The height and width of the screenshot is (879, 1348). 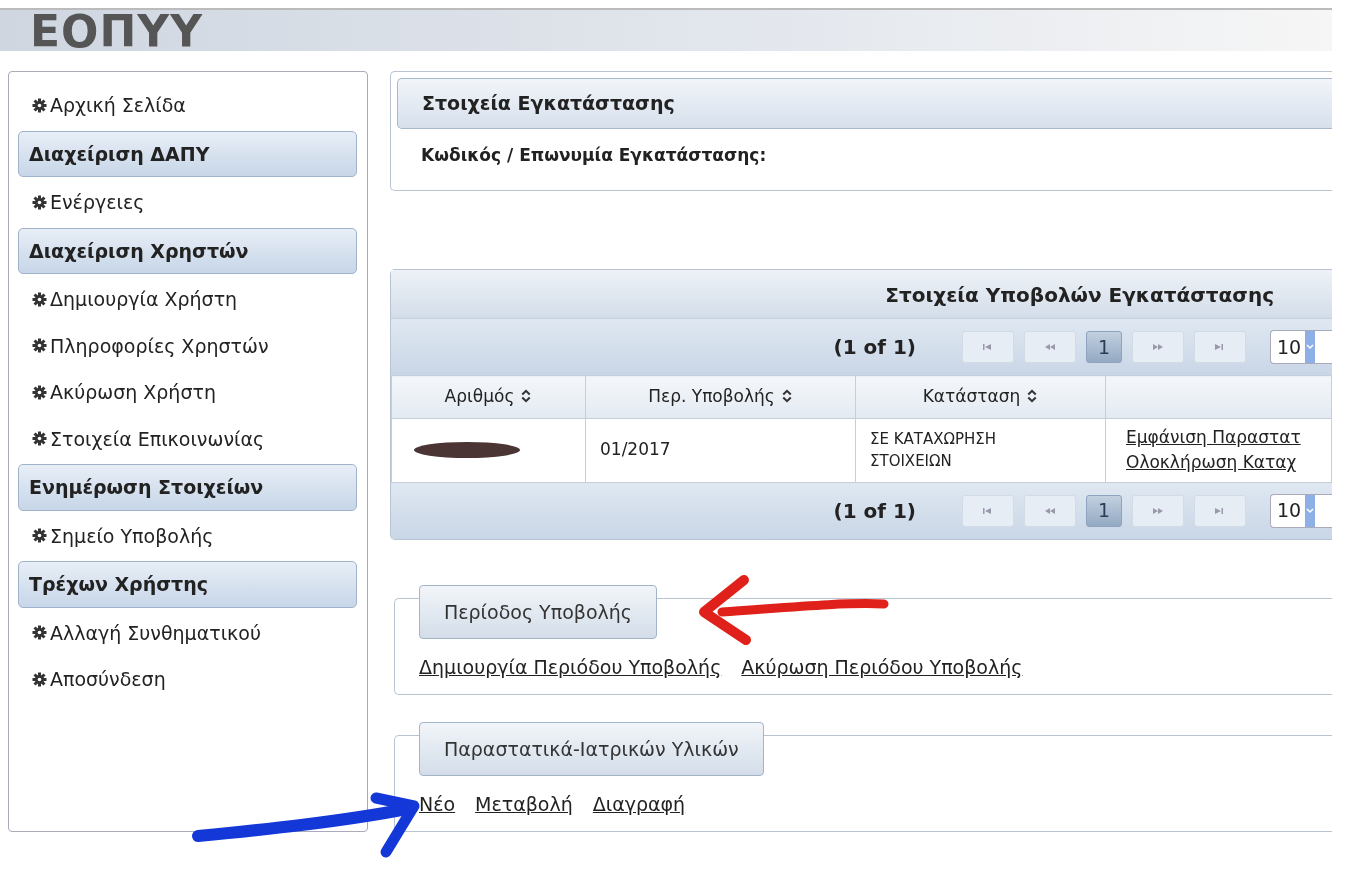 What do you see at coordinates (1211, 462) in the screenshot?
I see `table-link: Ολοκλήρωση Καταχ` at bounding box center [1211, 462].